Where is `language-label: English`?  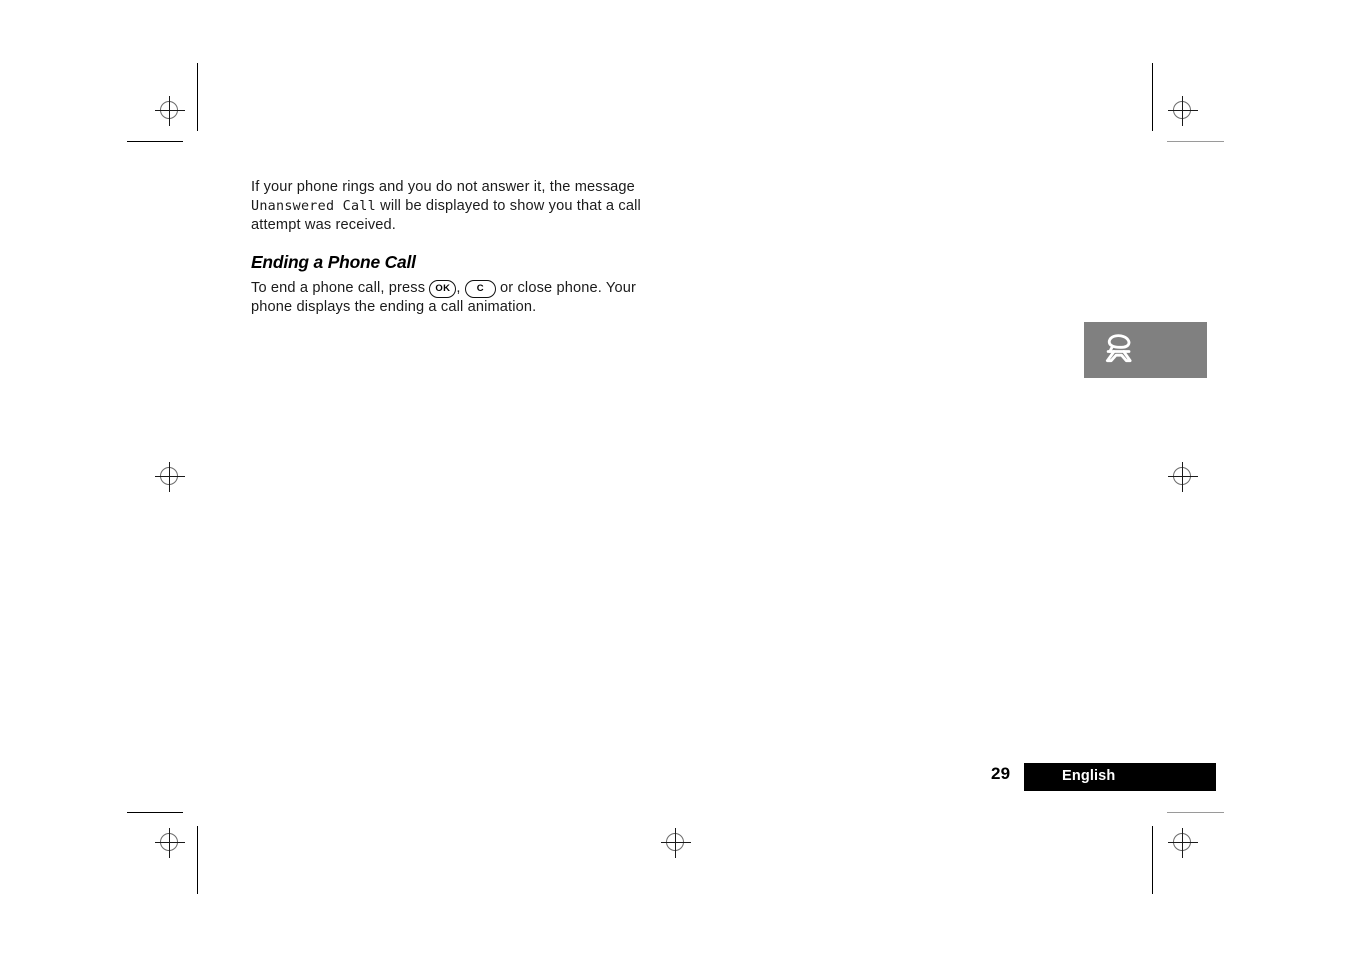 language-label: English is located at coordinates (1089, 776).